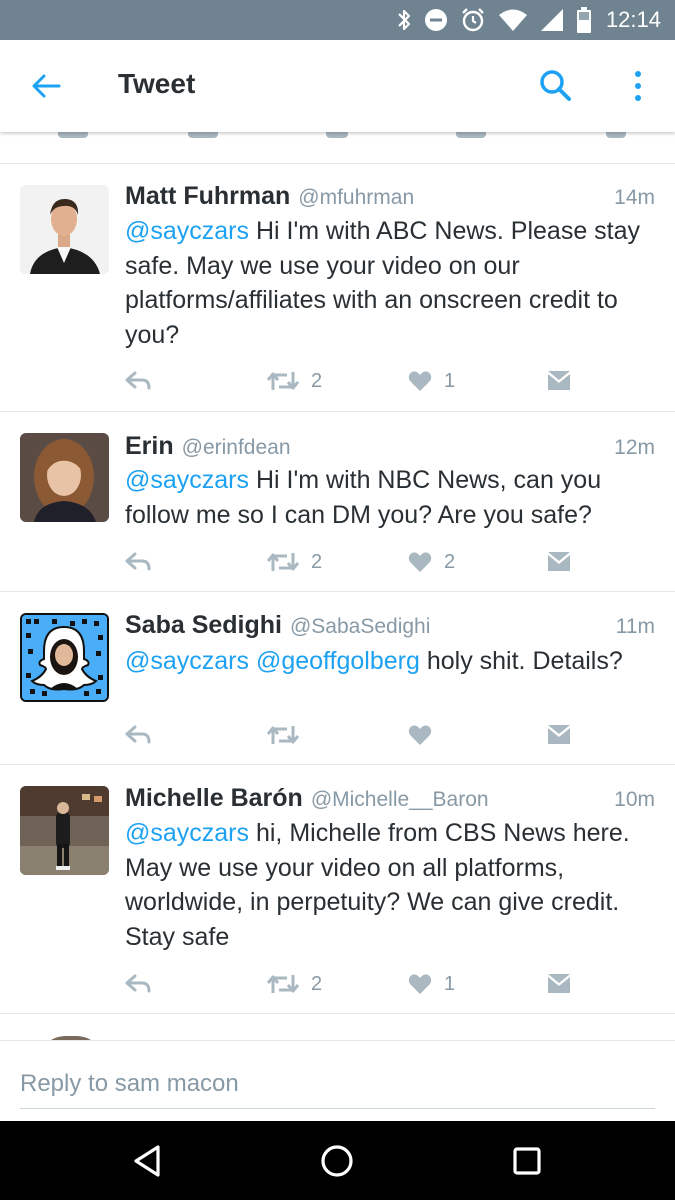 This screenshot has height=1200, width=675. What do you see at coordinates (634, 799) in the screenshot?
I see `tweet-timestamp: 10m` at bounding box center [634, 799].